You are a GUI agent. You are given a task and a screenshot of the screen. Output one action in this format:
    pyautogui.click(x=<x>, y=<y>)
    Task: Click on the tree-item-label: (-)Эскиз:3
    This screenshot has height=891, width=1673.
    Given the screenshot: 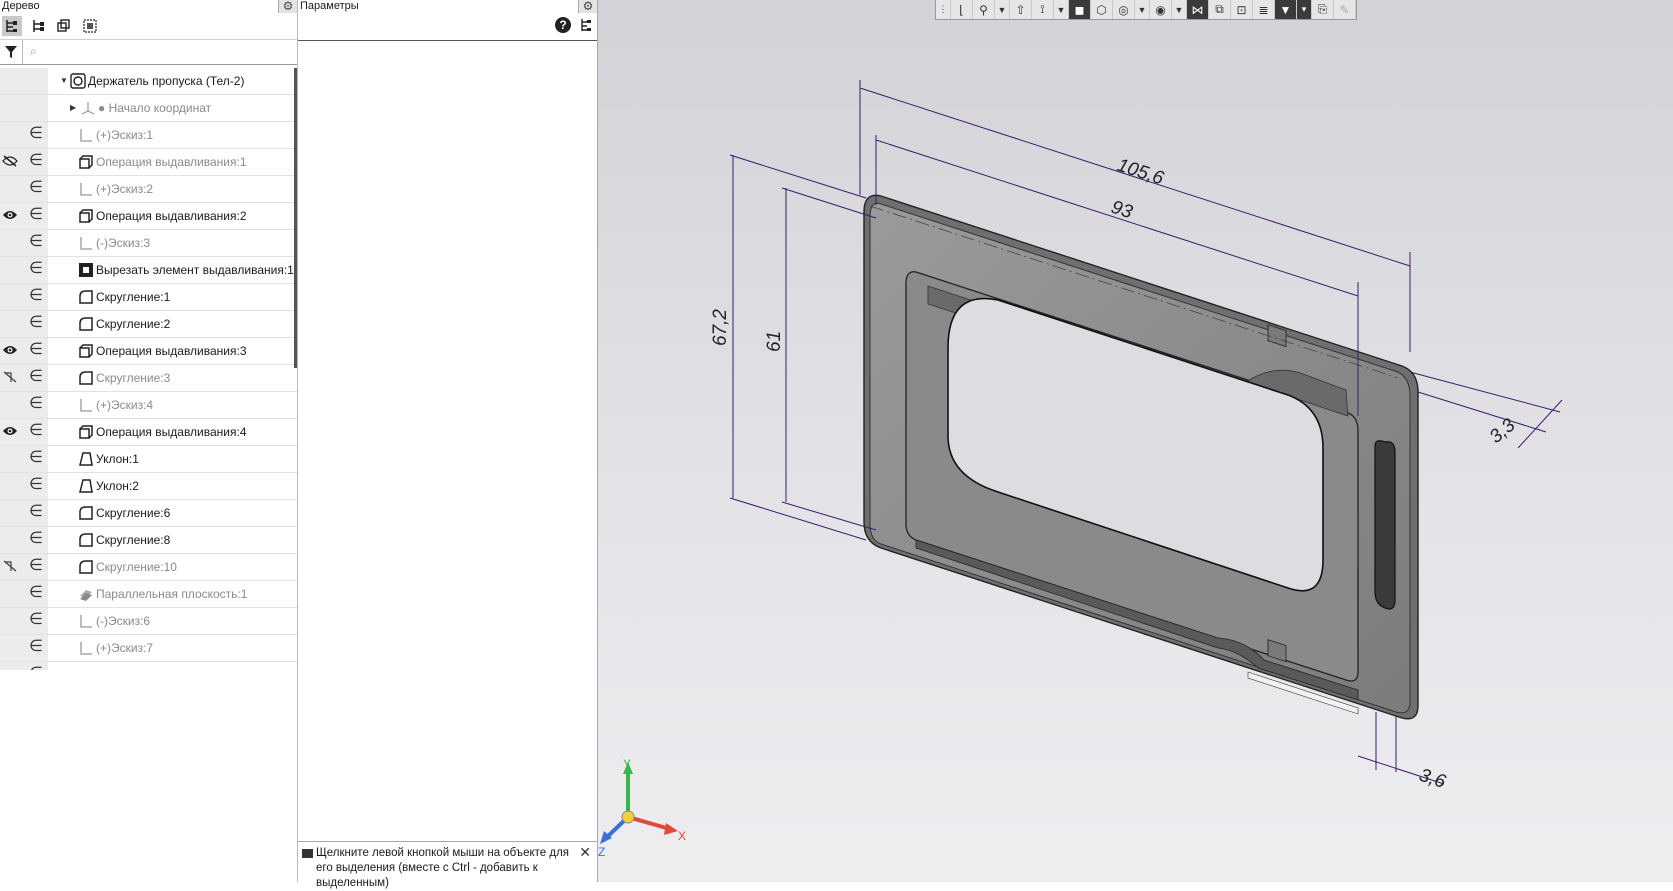 What is the action you would take?
    pyautogui.click(x=123, y=243)
    